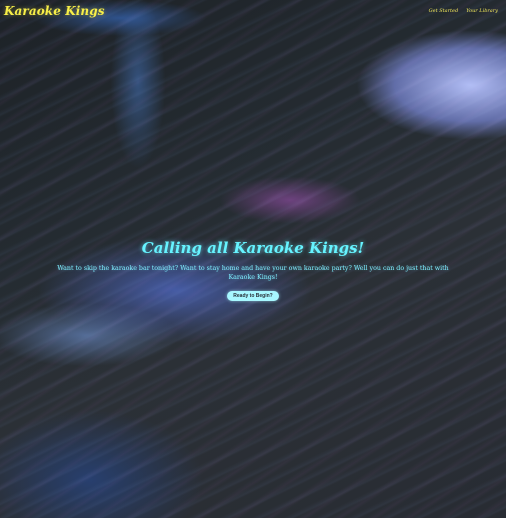  I want to click on ready-to-begin-button: Ready to Begin?, so click(253, 296).